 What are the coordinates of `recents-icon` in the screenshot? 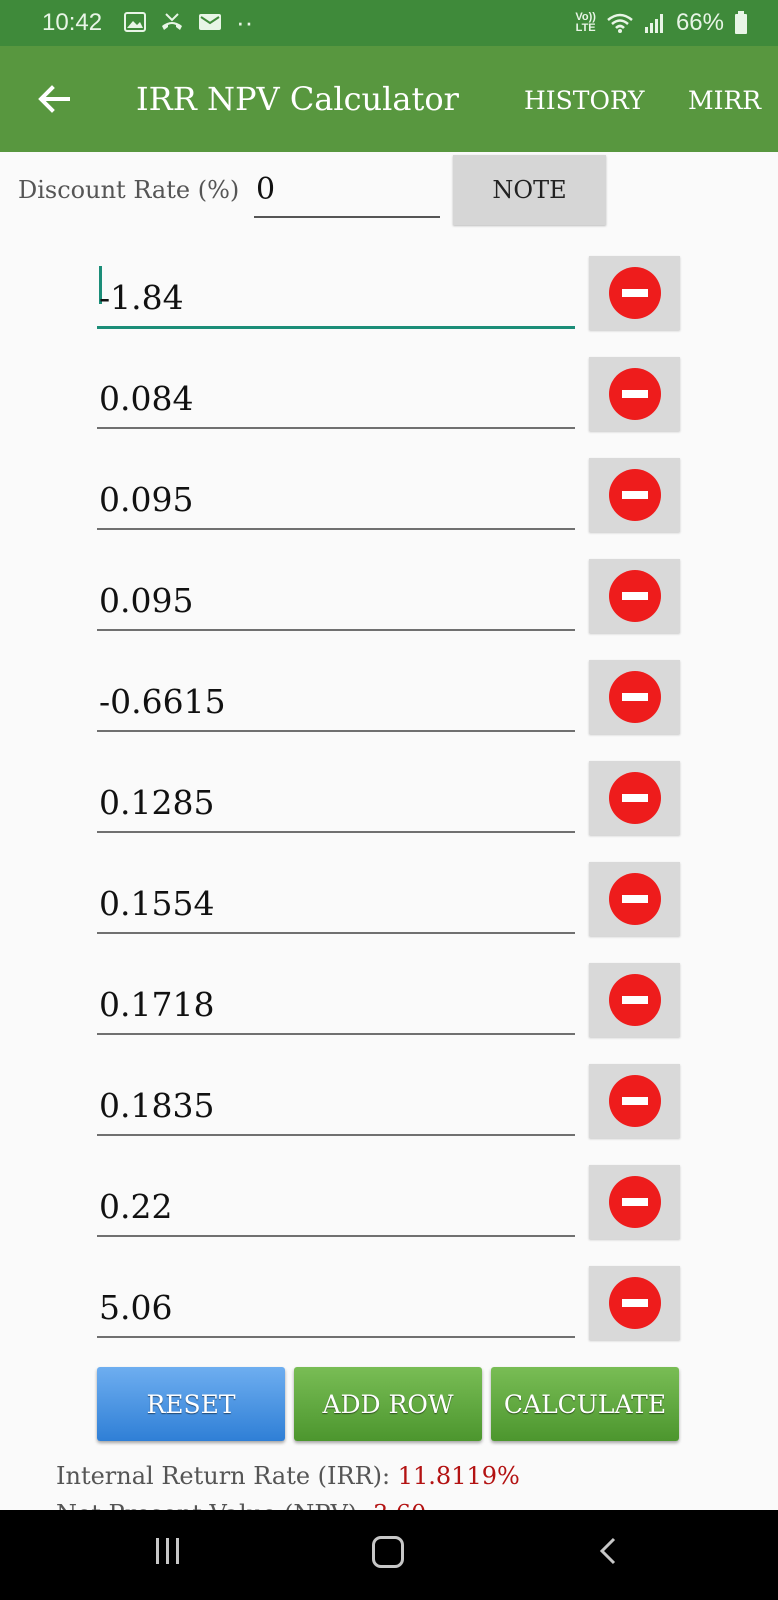 It's located at (171, 1551).